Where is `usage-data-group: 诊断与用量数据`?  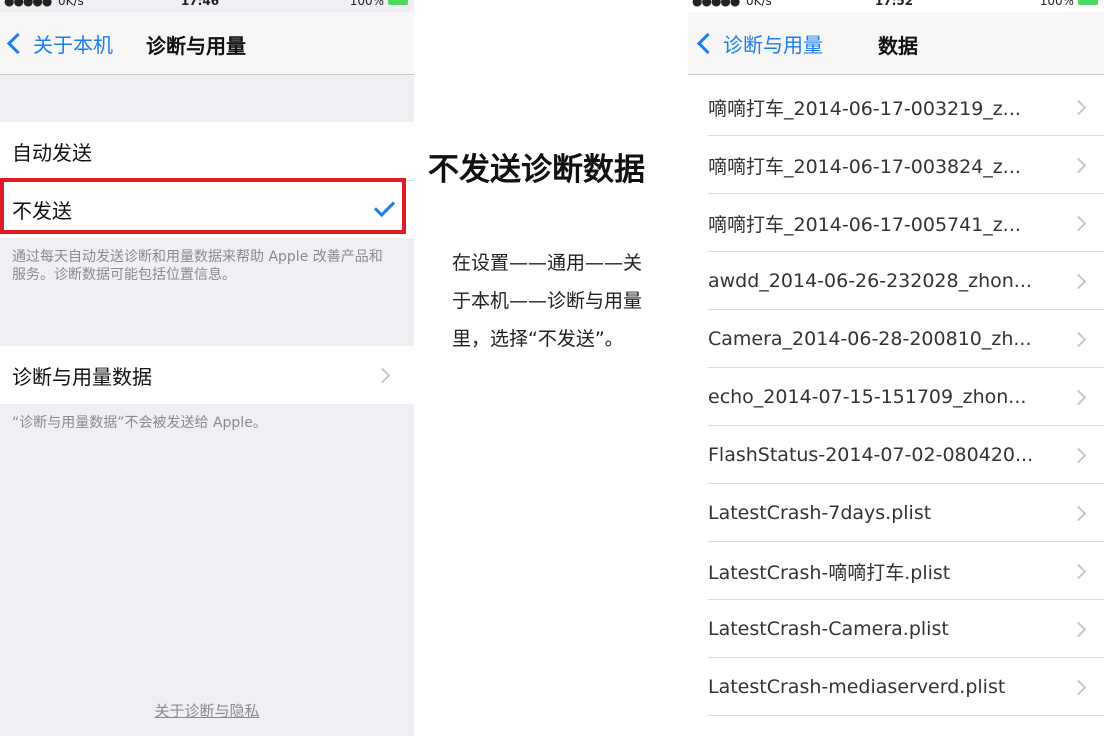
usage-data-group: 诊断与用量数据 is located at coordinates (207, 375).